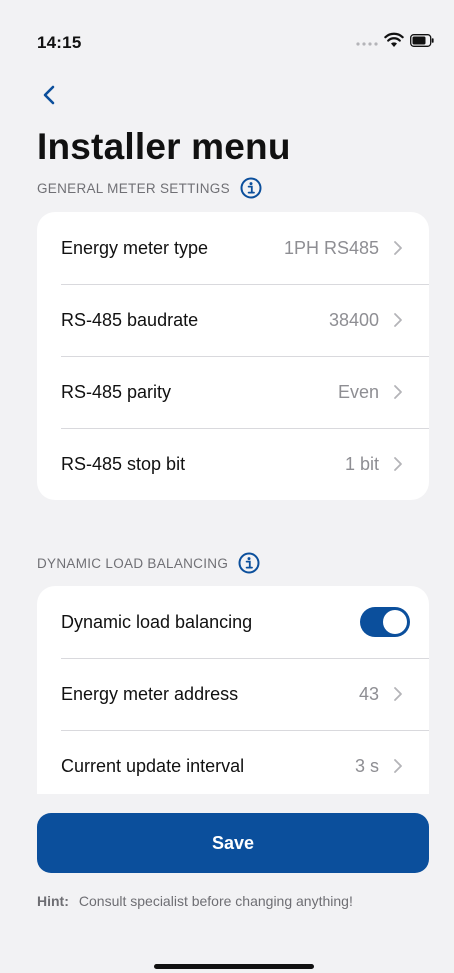 Image resolution: width=454 pixels, height=973 pixels. Describe the element at coordinates (233, 392) in the screenshot. I see `row-rs485-parity: RS-485 parity Even` at that location.